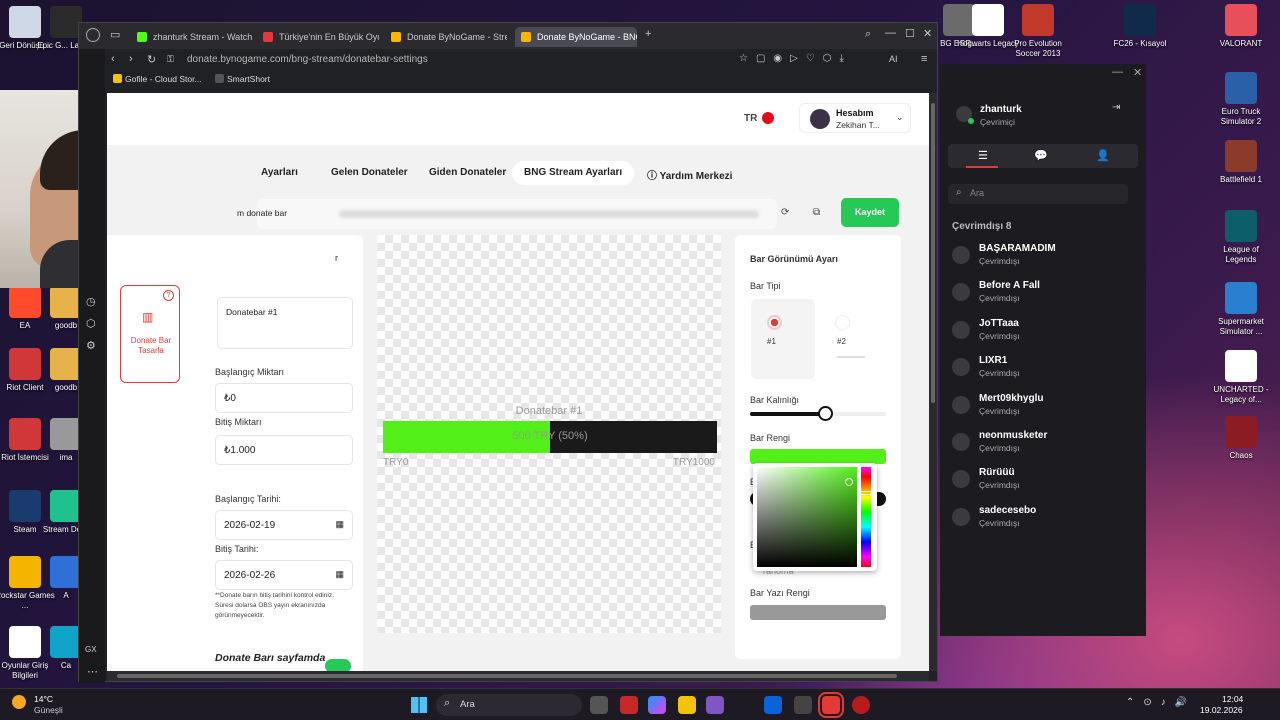 The image size is (1280, 720). I want to click on bar-name-input: Donatebar #1, so click(285, 323).